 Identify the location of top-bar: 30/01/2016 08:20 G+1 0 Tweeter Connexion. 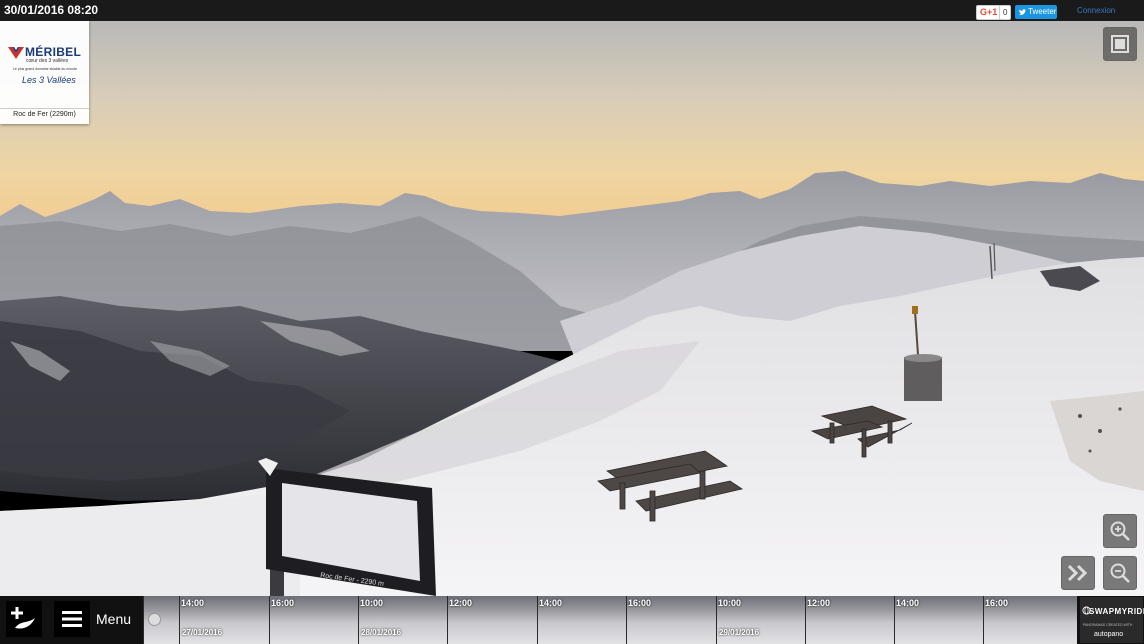
(572, 10).